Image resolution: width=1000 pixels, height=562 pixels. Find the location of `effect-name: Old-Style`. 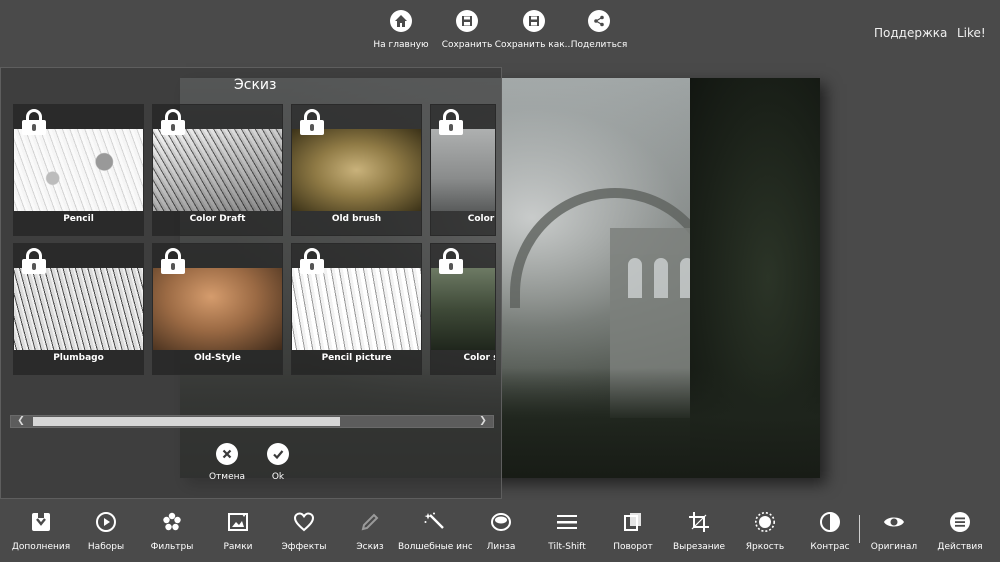

effect-name: Old-Style is located at coordinates (217, 358).